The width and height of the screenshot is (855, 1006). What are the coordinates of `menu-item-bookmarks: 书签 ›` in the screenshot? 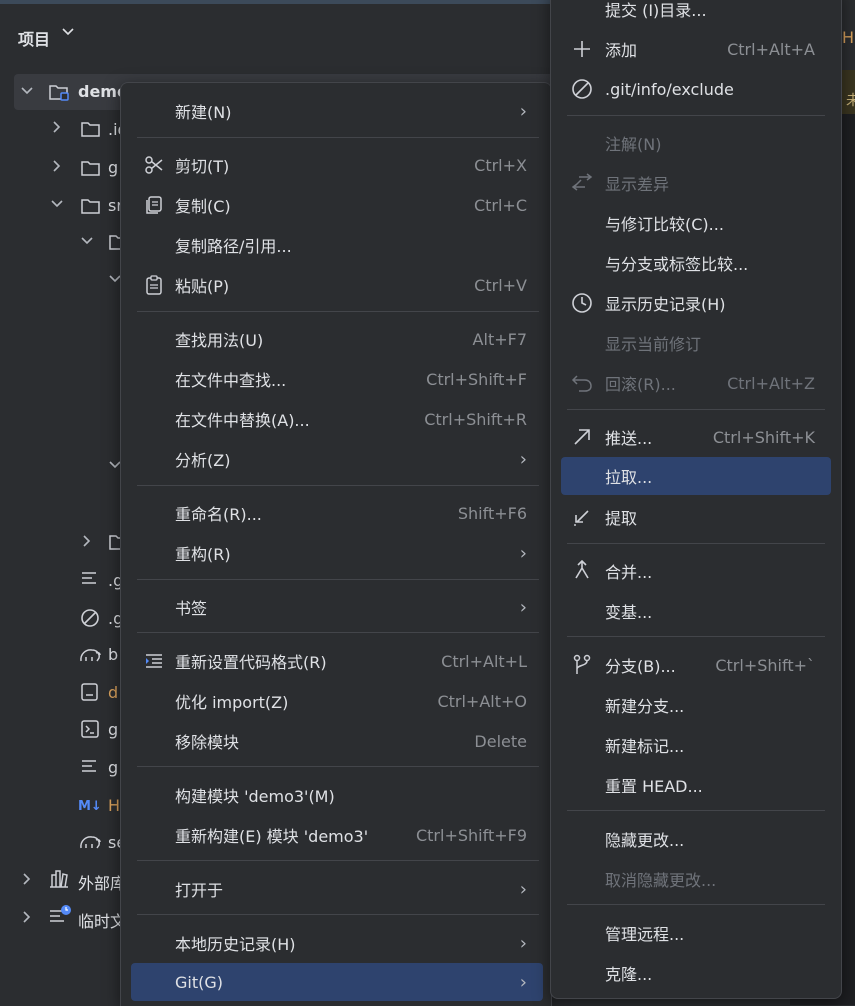 It's located at (337, 607).